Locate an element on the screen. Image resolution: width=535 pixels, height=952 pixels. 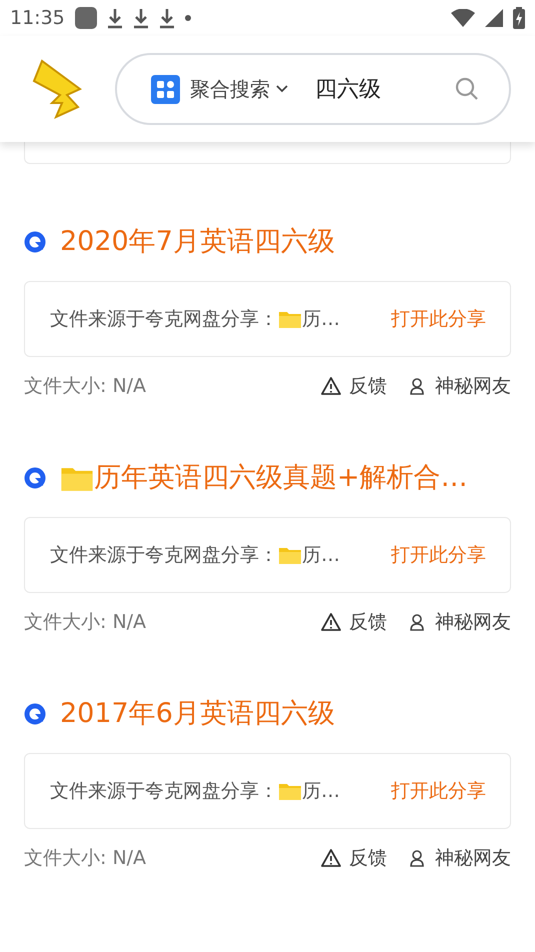
grid-app-icon is located at coordinates (165, 89).